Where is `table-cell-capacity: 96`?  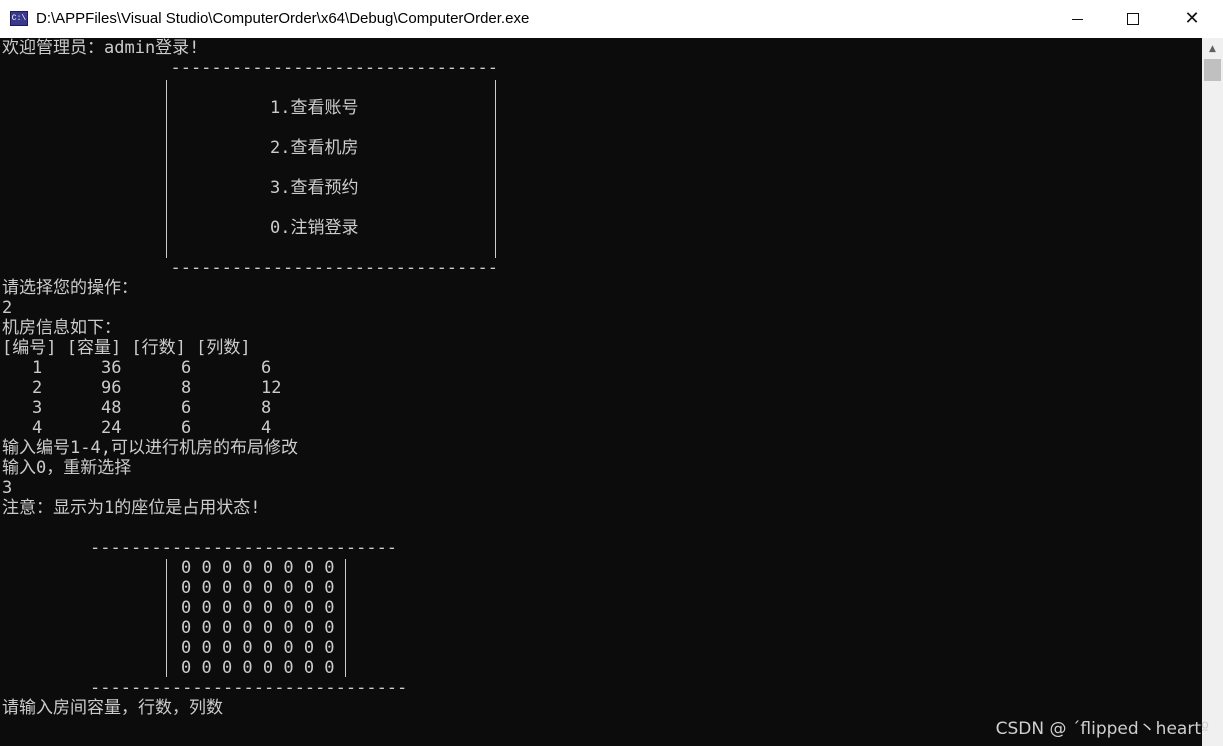
table-cell-capacity: 96 is located at coordinates (111, 388).